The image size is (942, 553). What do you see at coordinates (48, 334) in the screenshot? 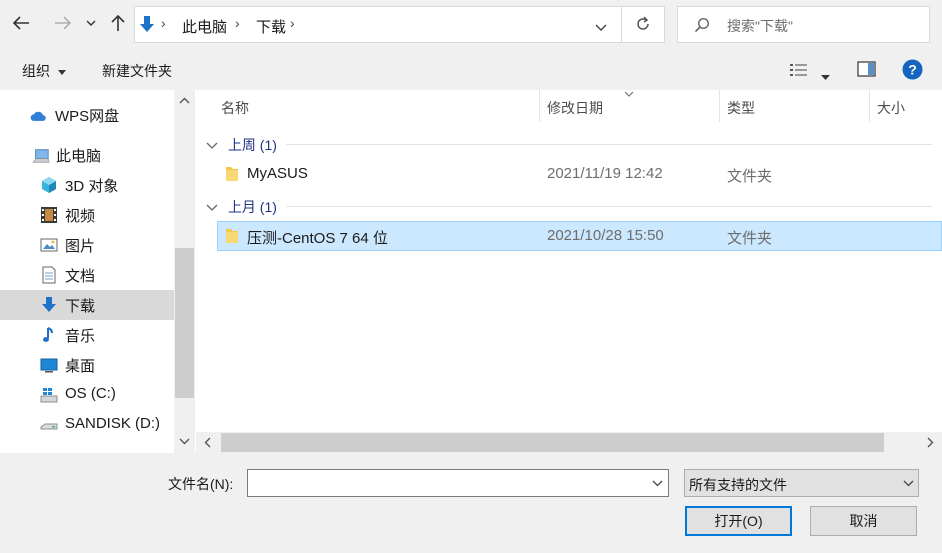
I see `music-note-icon` at bounding box center [48, 334].